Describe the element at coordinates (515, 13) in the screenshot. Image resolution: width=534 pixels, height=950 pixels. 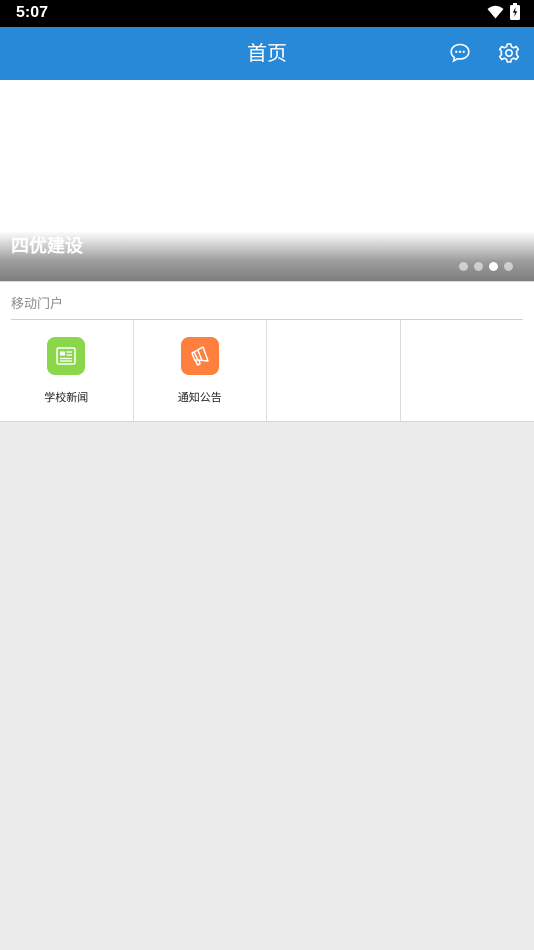
I see `battery-charging-icon` at that location.